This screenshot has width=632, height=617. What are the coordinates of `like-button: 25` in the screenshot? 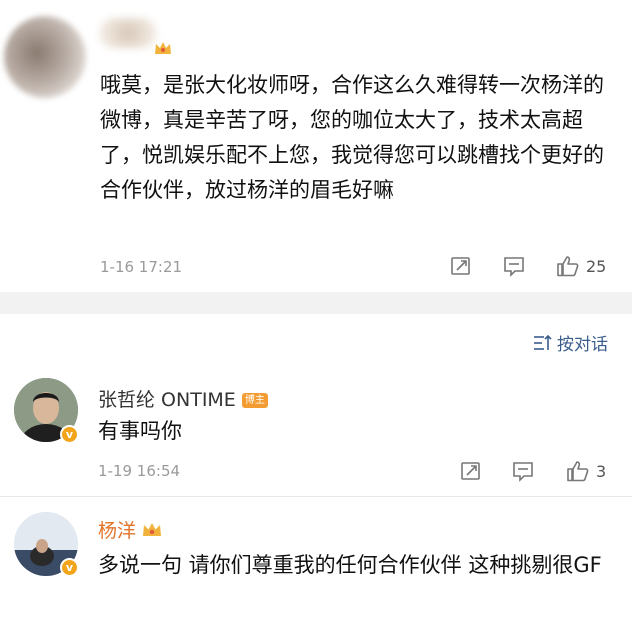 It's located at (581, 266).